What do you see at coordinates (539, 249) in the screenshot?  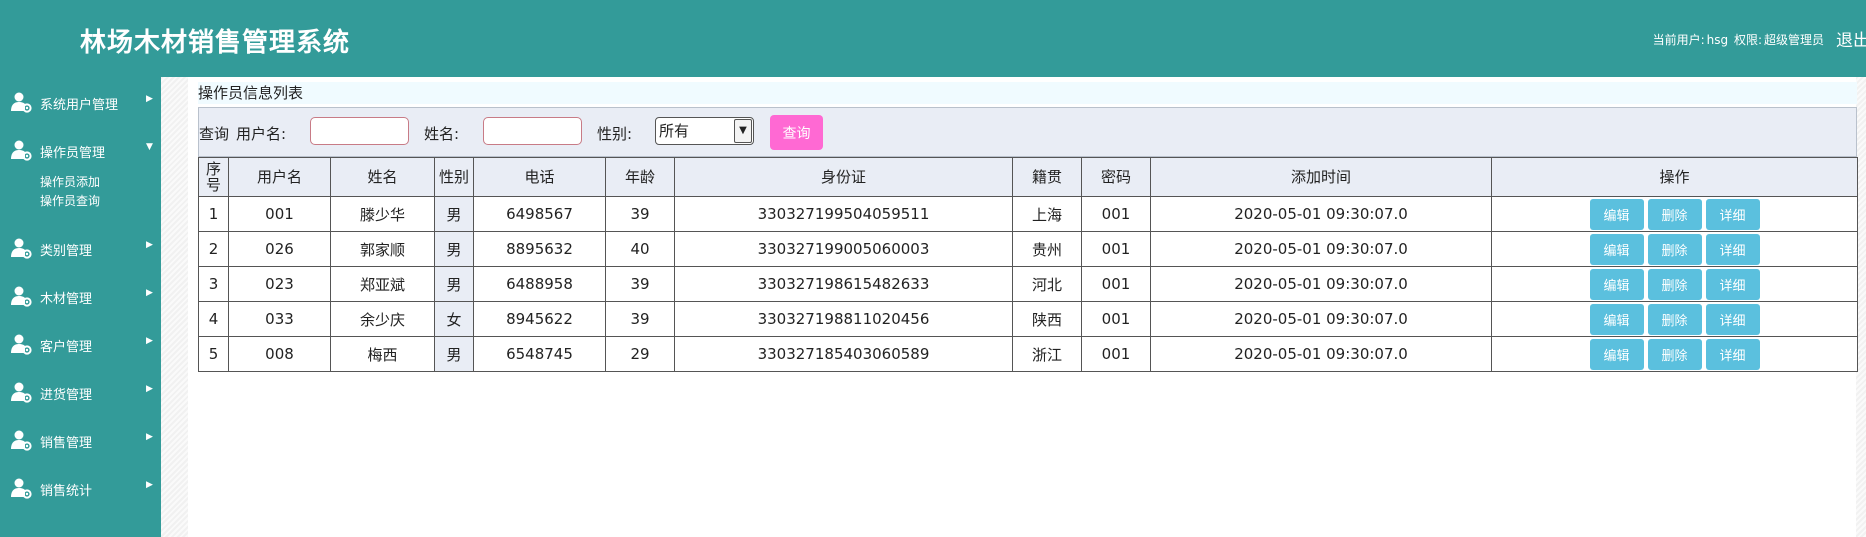 I see `cell-phone: 8895632` at bounding box center [539, 249].